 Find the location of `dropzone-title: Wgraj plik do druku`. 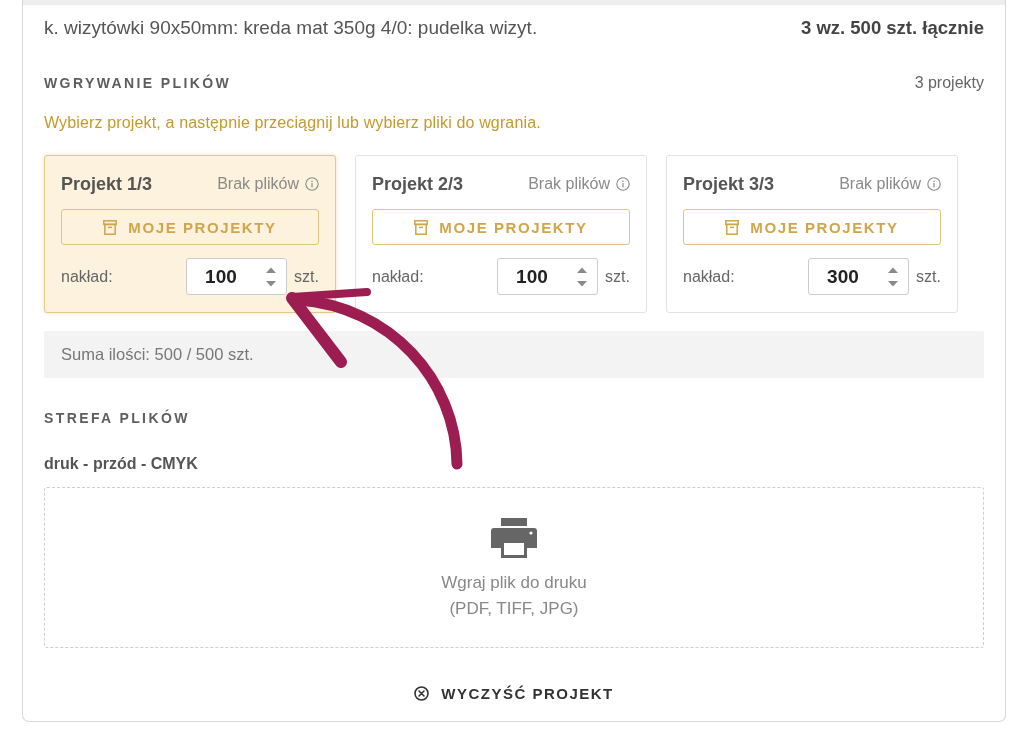

dropzone-title: Wgraj plik do druku is located at coordinates (514, 583).